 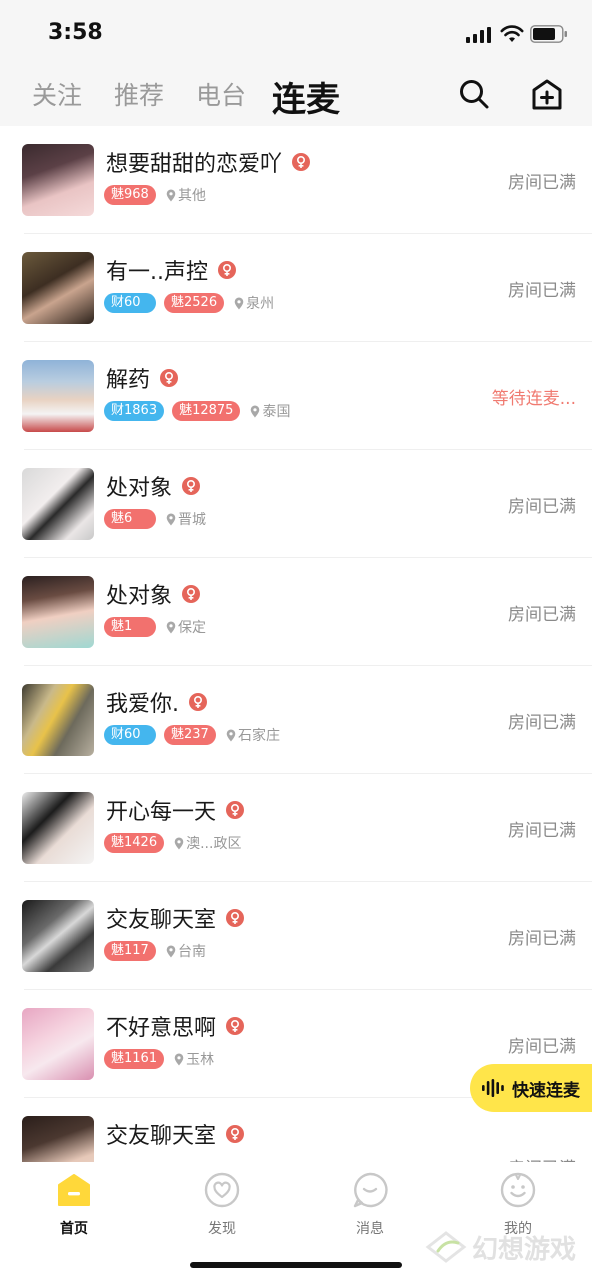 I want to click on location: 石家庄, so click(x=253, y=735).